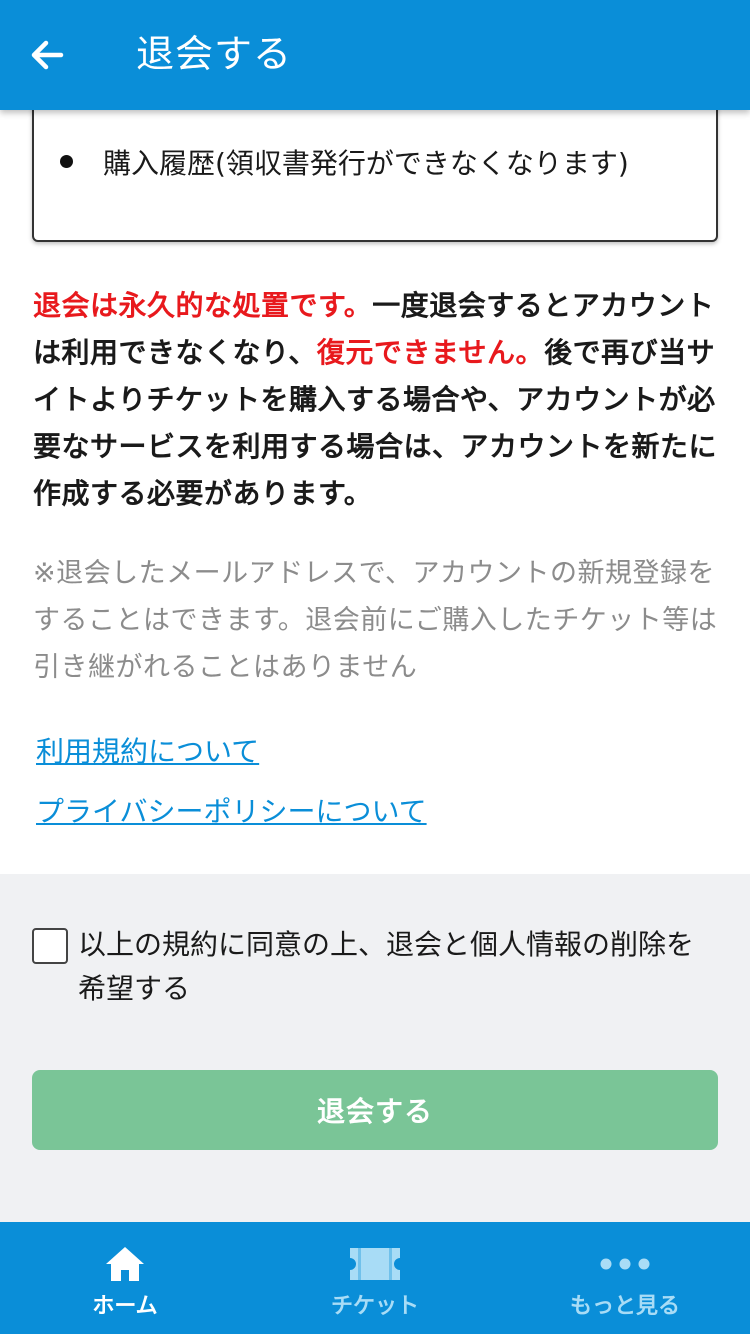 The image size is (750, 1334). I want to click on bottom-nav: ホーム チケット もっと見る, so click(375, 1278).